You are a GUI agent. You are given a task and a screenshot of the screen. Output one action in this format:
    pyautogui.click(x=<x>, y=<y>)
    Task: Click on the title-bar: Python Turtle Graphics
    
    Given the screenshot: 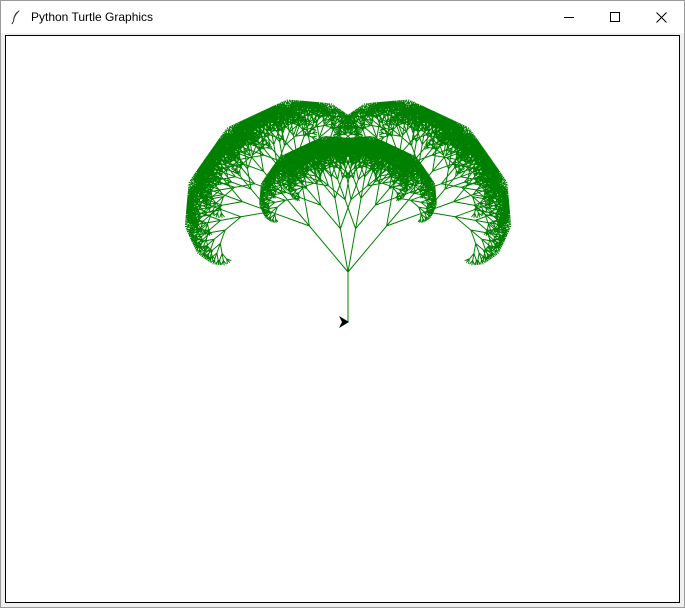 What is the action you would take?
    pyautogui.click(x=342, y=17)
    